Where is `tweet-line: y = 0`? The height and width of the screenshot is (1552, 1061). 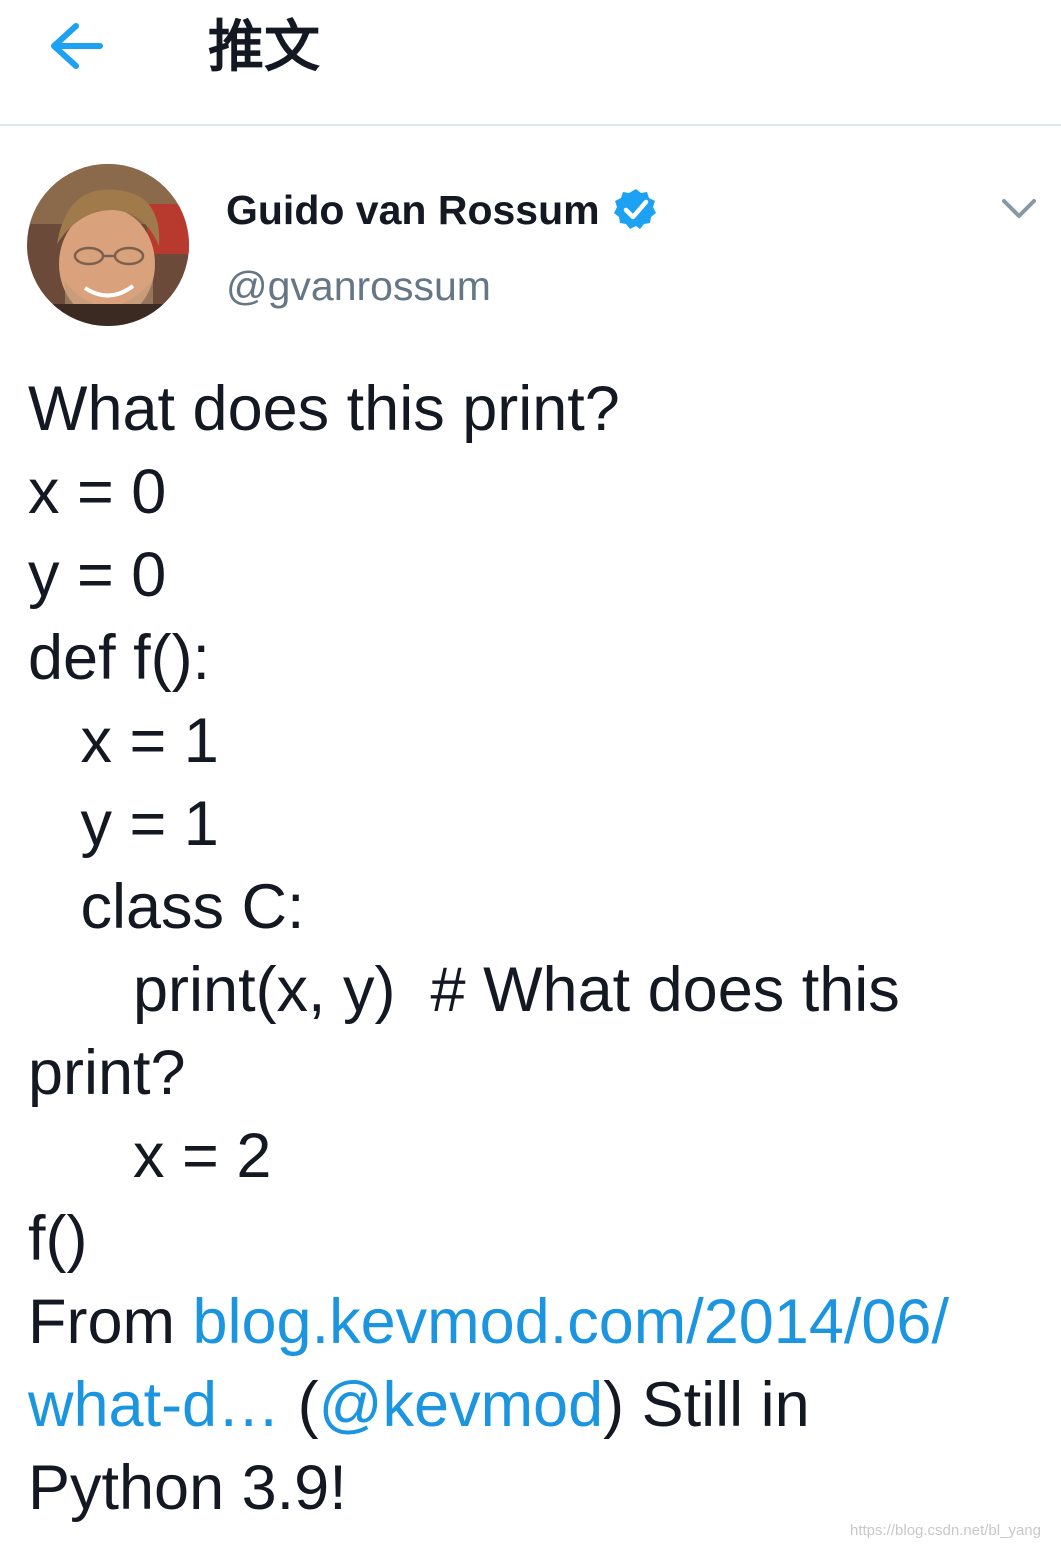 tweet-line: y = 0 is located at coordinates (97, 575).